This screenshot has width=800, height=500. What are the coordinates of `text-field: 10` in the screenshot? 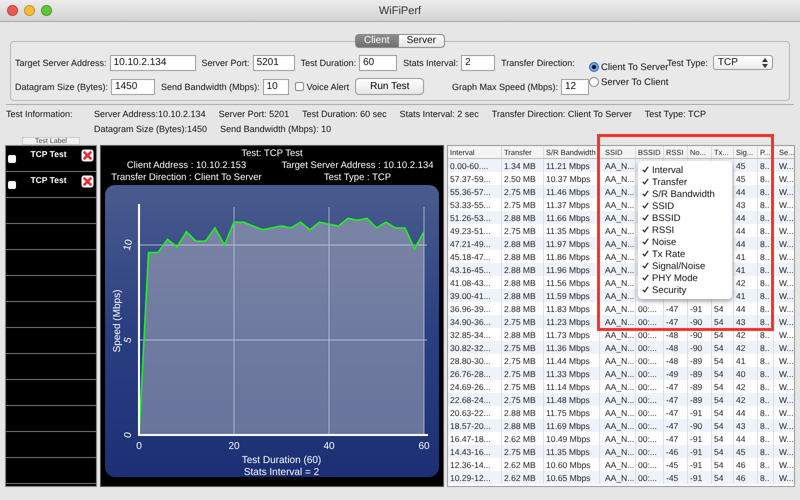 It's located at (275, 86).